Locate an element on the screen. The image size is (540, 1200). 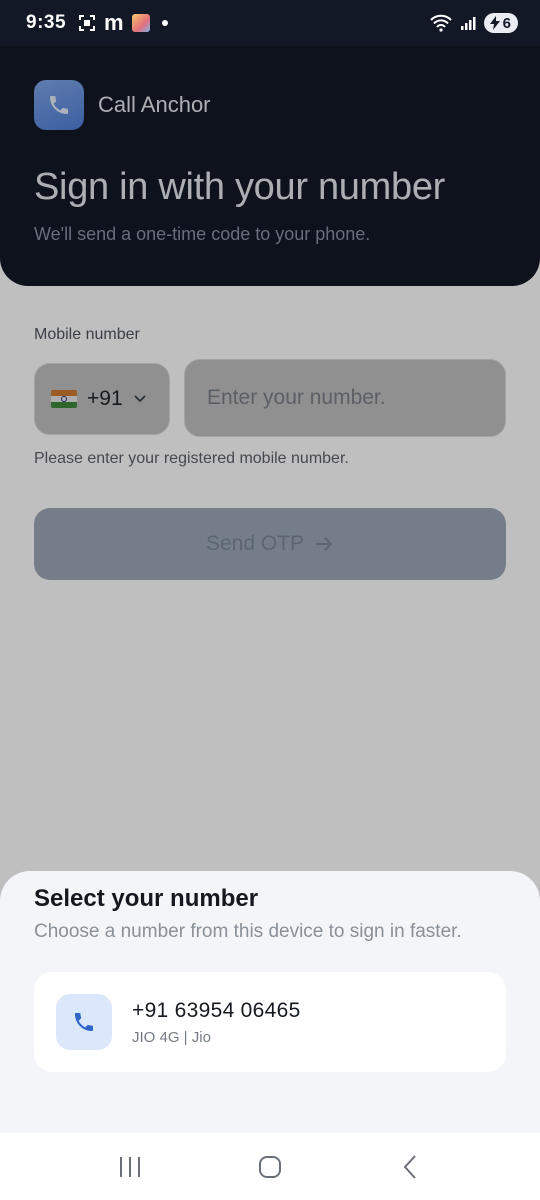
brand-row: Call Anchor is located at coordinates (122, 105).